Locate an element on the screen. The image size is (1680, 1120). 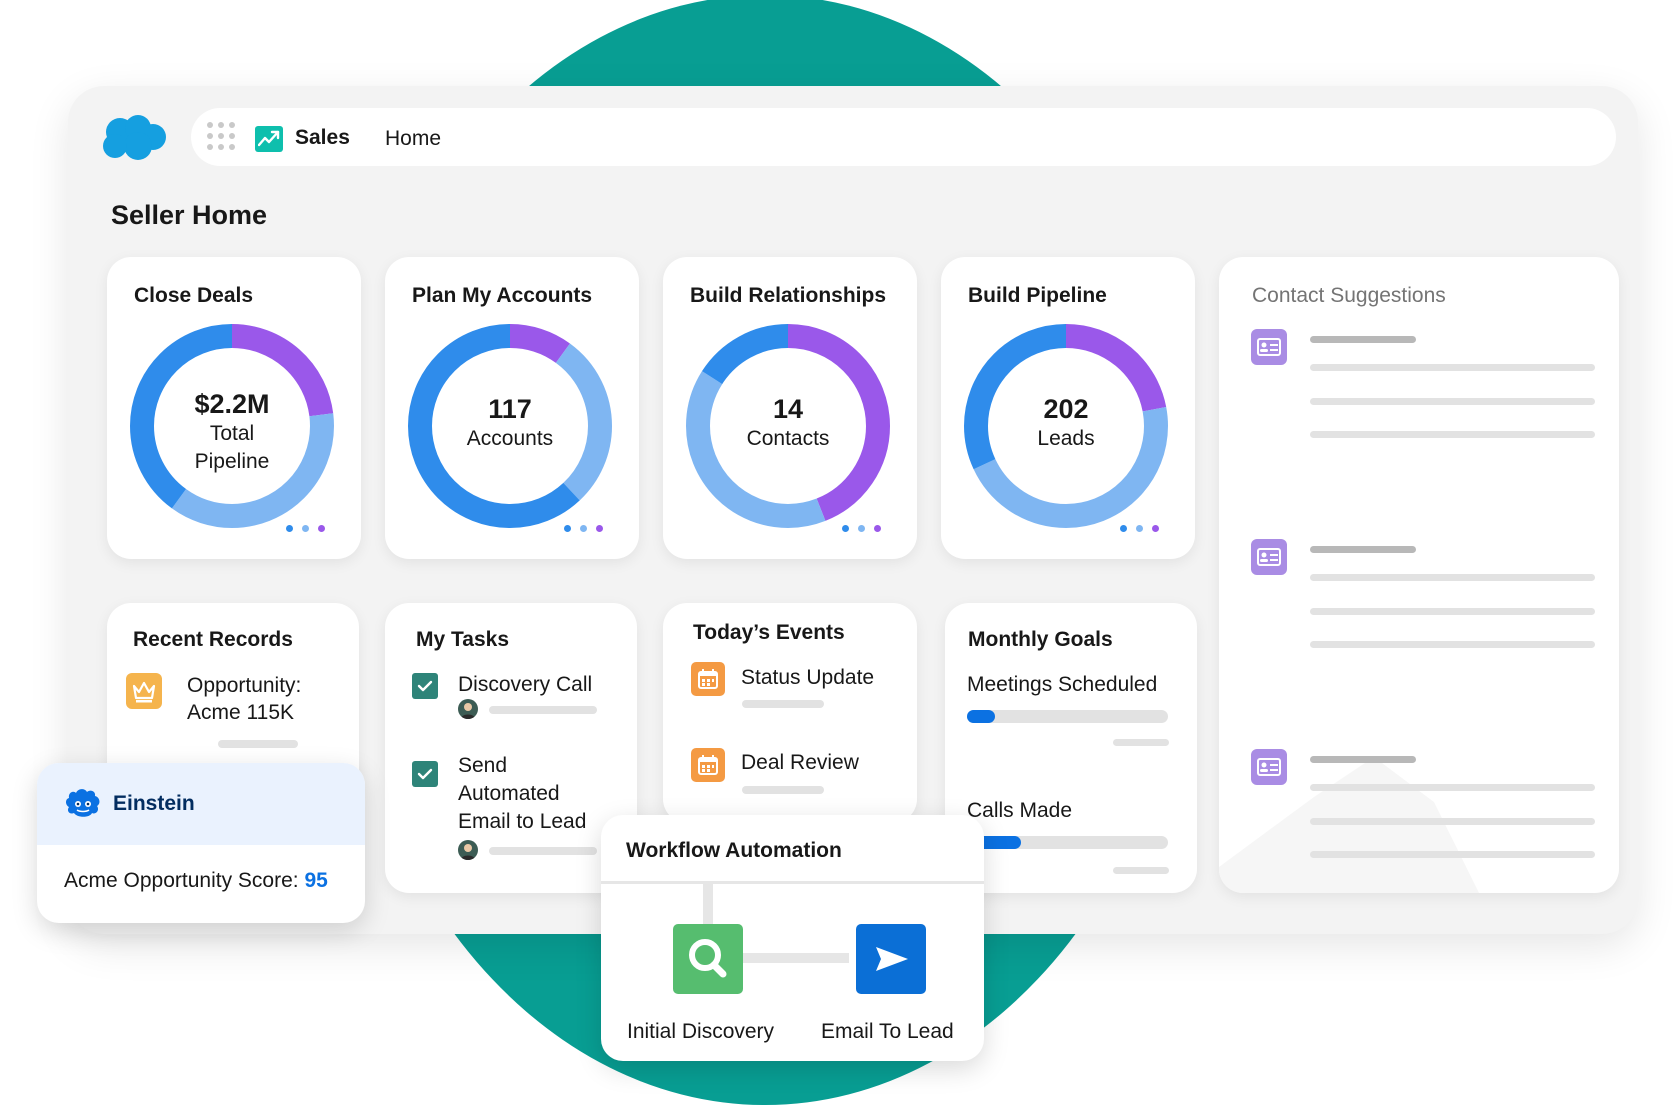
task-title: Discovery Call is located at coordinates (525, 685).